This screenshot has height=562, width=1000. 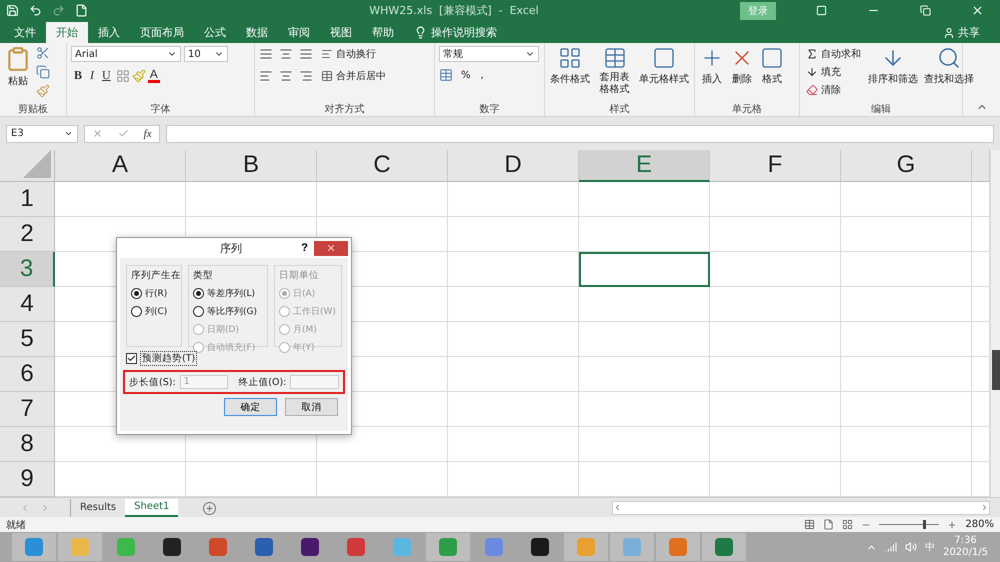 What do you see at coordinates (464, 32) in the screenshot?
I see `tell-me-search: 操作说明搜索` at bounding box center [464, 32].